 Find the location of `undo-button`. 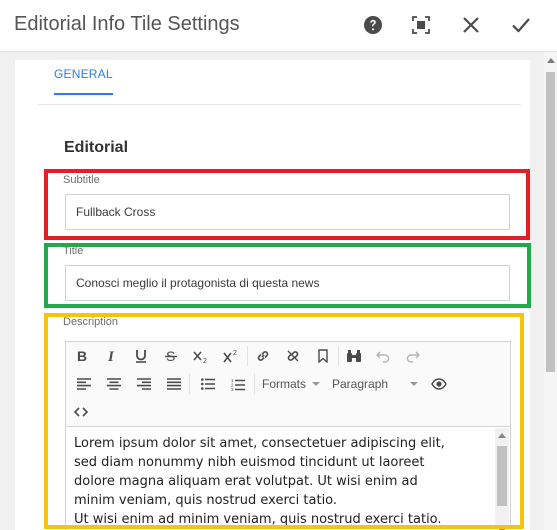

undo-button is located at coordinates (383, 356).